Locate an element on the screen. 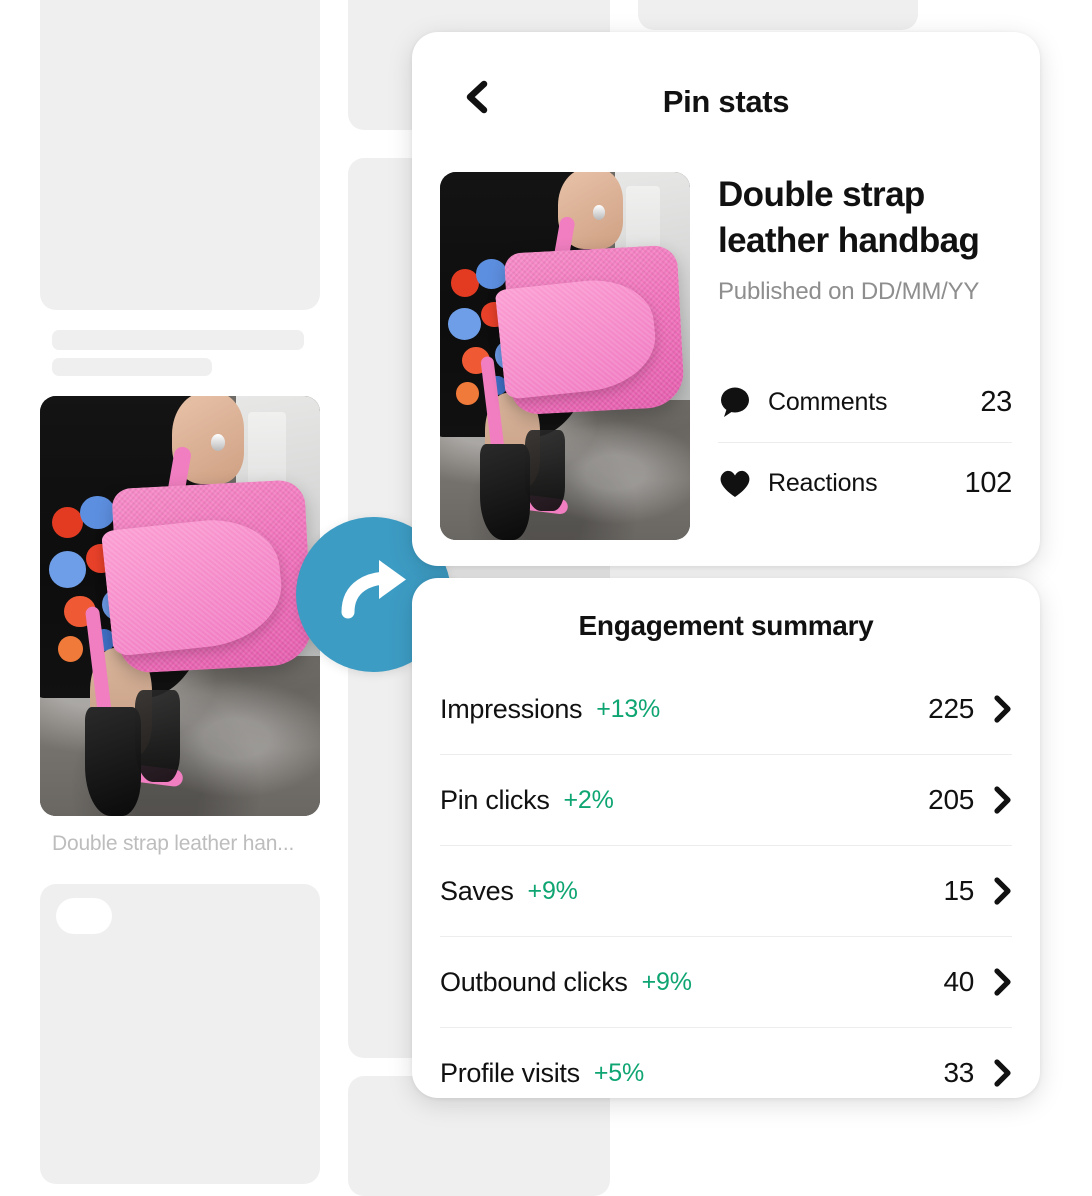 This screenshot has height=1196, width=1092. metric-value: 40 is located at coordinates (958, 981).